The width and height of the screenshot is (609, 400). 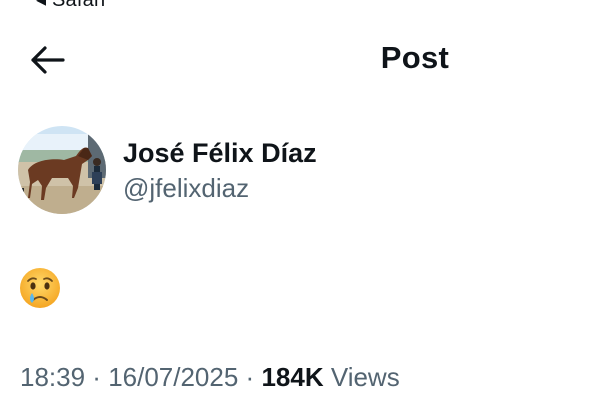 What do you see at coordinates (70, 6) in the screenshot?
I see `status-bar-back-label: ◂ Safari` at bounding box center [70, 6].